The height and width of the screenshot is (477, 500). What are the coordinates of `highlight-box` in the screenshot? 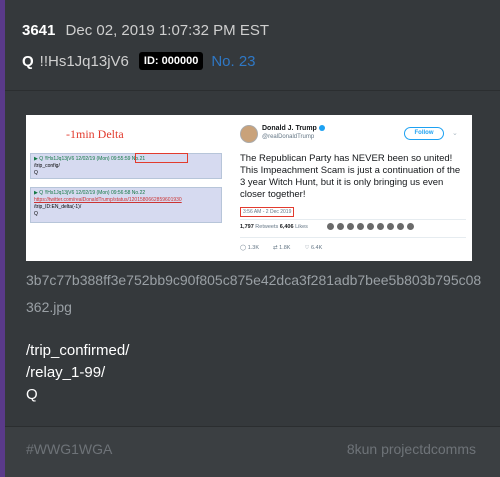 It's located at (161, 158).